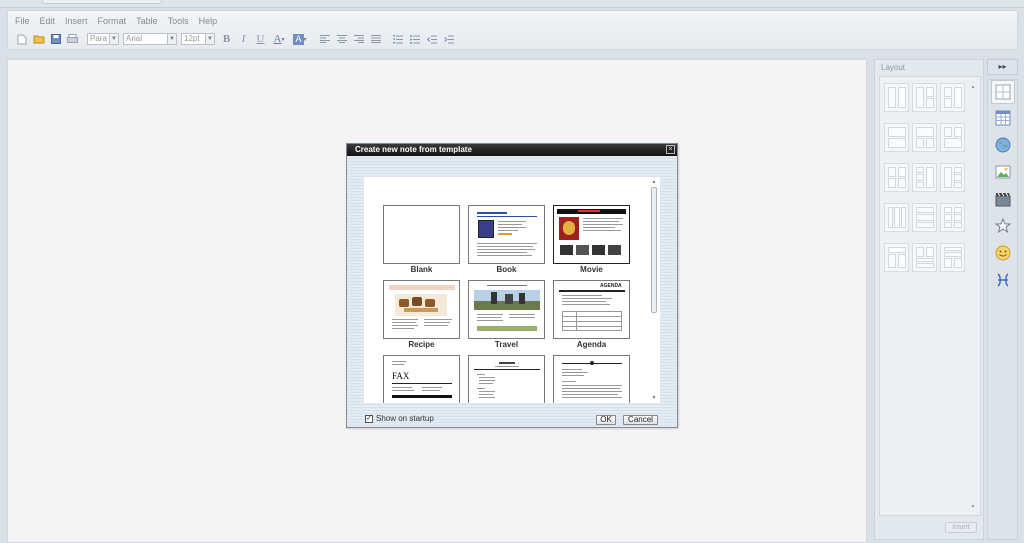 The image size is (1024, 543). What do you see at coordinates (952, 137) in the screenshot?
I see `layout-split-top-row` at bounding box center [952, 137].